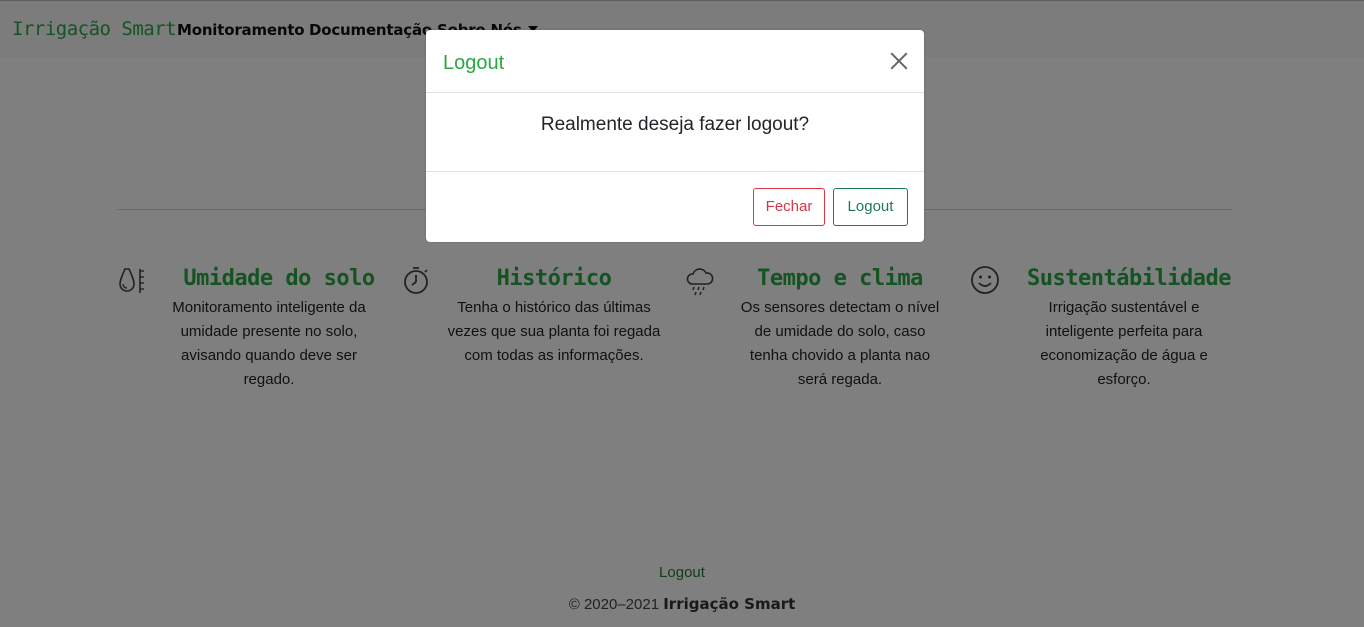 Image resolution: width=1364 pixels, height=627 pixels. I want to click on close-icon, so click(899, 61).